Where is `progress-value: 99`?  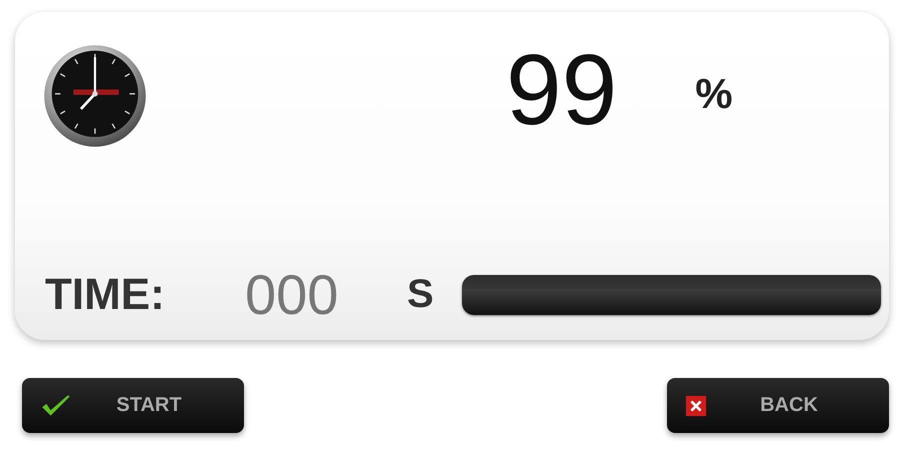
progress-value: 99 is located at coordinates (562, 90).